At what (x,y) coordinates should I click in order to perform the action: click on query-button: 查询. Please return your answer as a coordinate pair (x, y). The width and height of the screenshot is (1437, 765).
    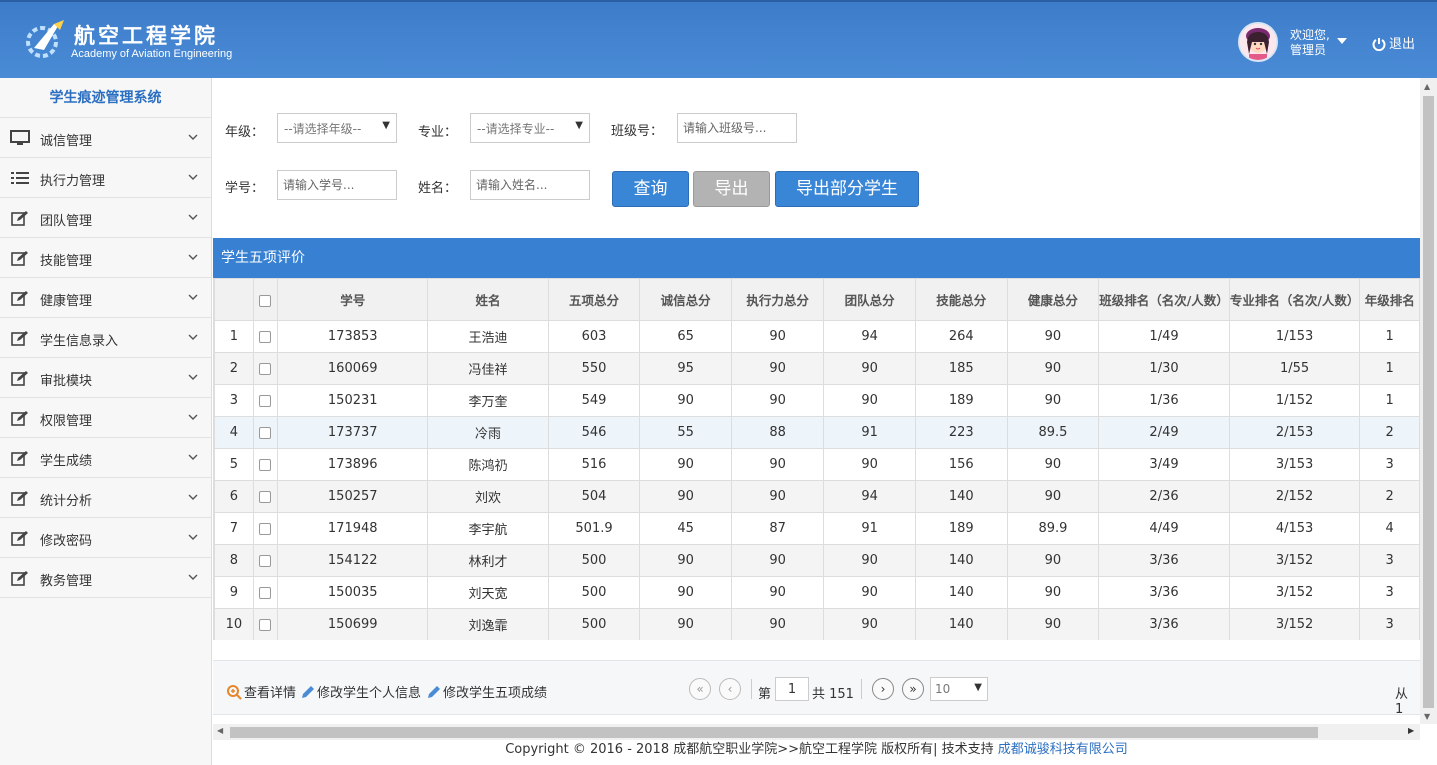
    Looking at the image, I should click on (650, 189).